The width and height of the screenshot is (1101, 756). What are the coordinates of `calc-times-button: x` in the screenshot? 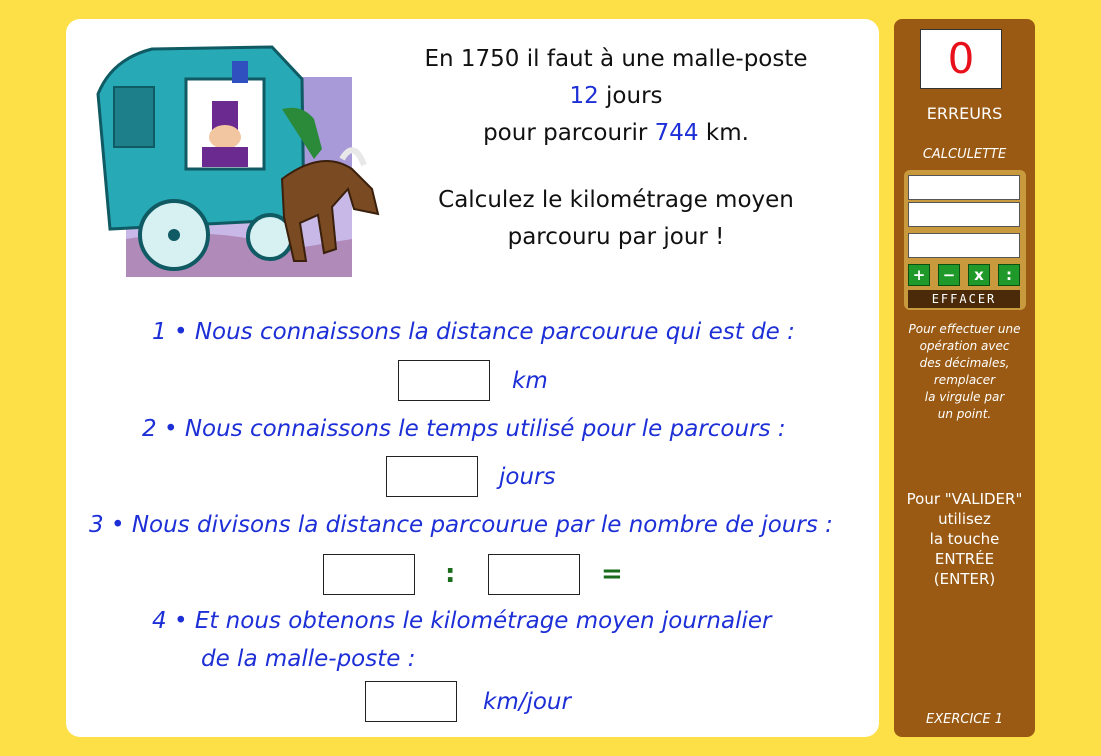 It's located at (979, 275).